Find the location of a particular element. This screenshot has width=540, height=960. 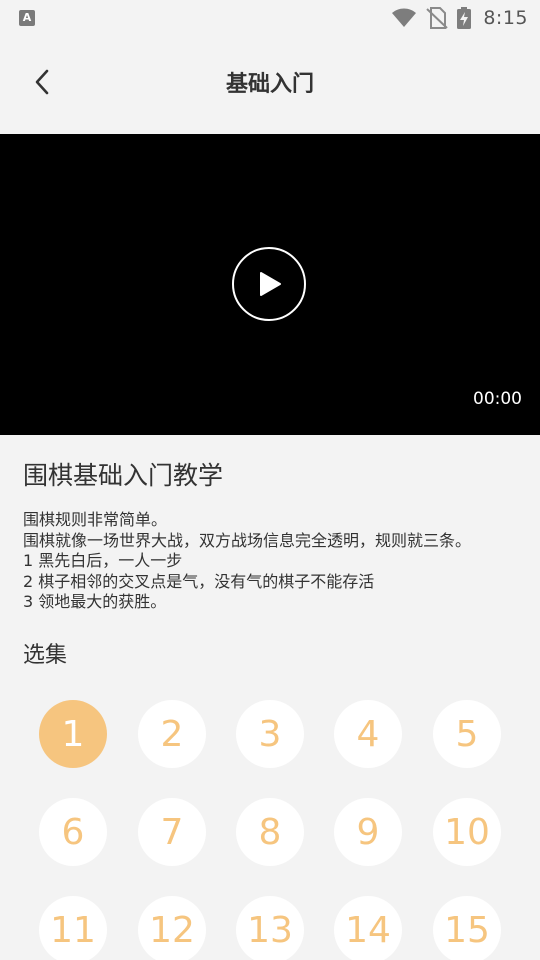

app-notification-badge: A is located at coordinates (27, 17).